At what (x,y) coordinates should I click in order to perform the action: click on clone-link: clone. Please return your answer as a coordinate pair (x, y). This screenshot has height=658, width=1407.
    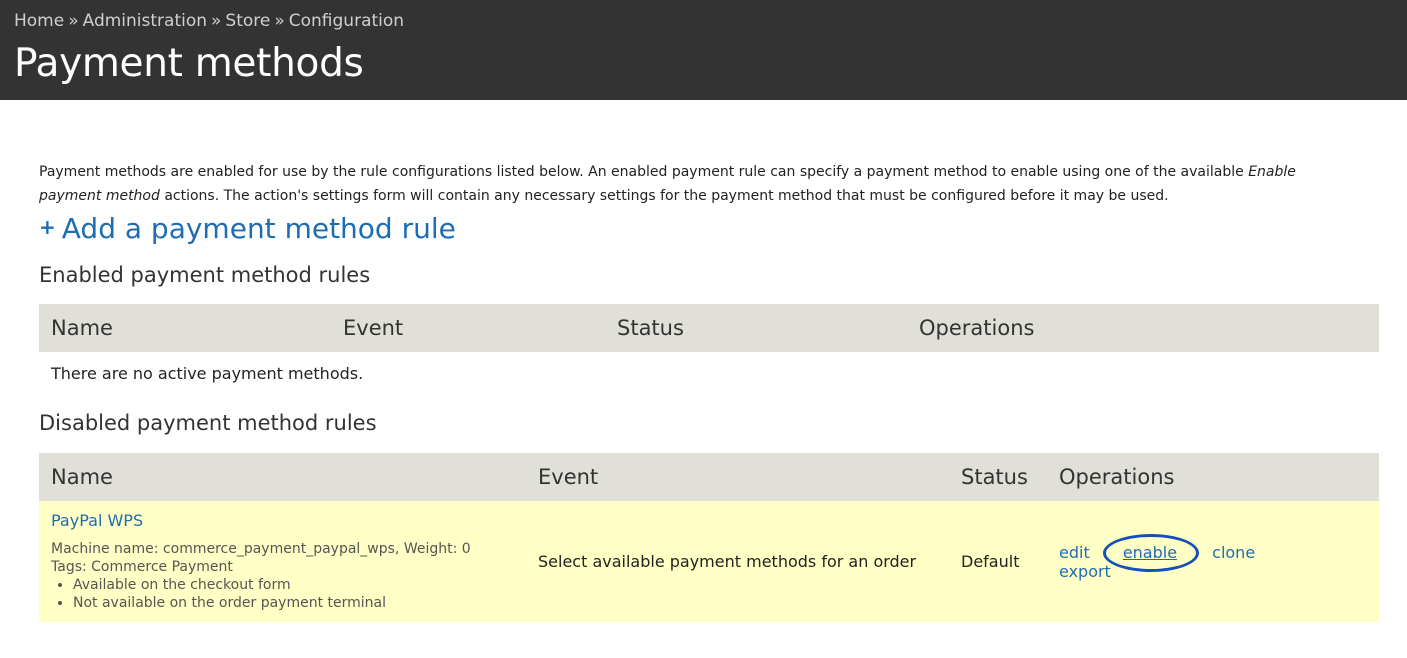
    Looking at the image, I should click on (1233, 552).